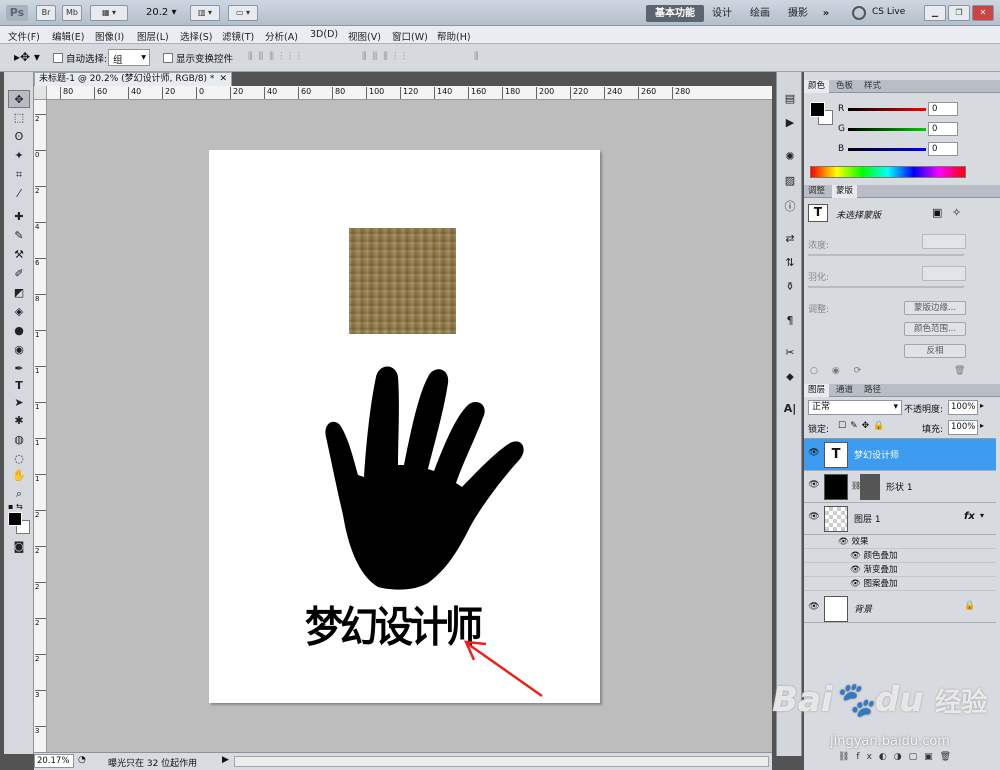 The image size is (1000, 770). What do you see at coordinates (476, 57) in the screenshot?
I see `auto-align-button: ⫴` at bounding box center [476, 57].